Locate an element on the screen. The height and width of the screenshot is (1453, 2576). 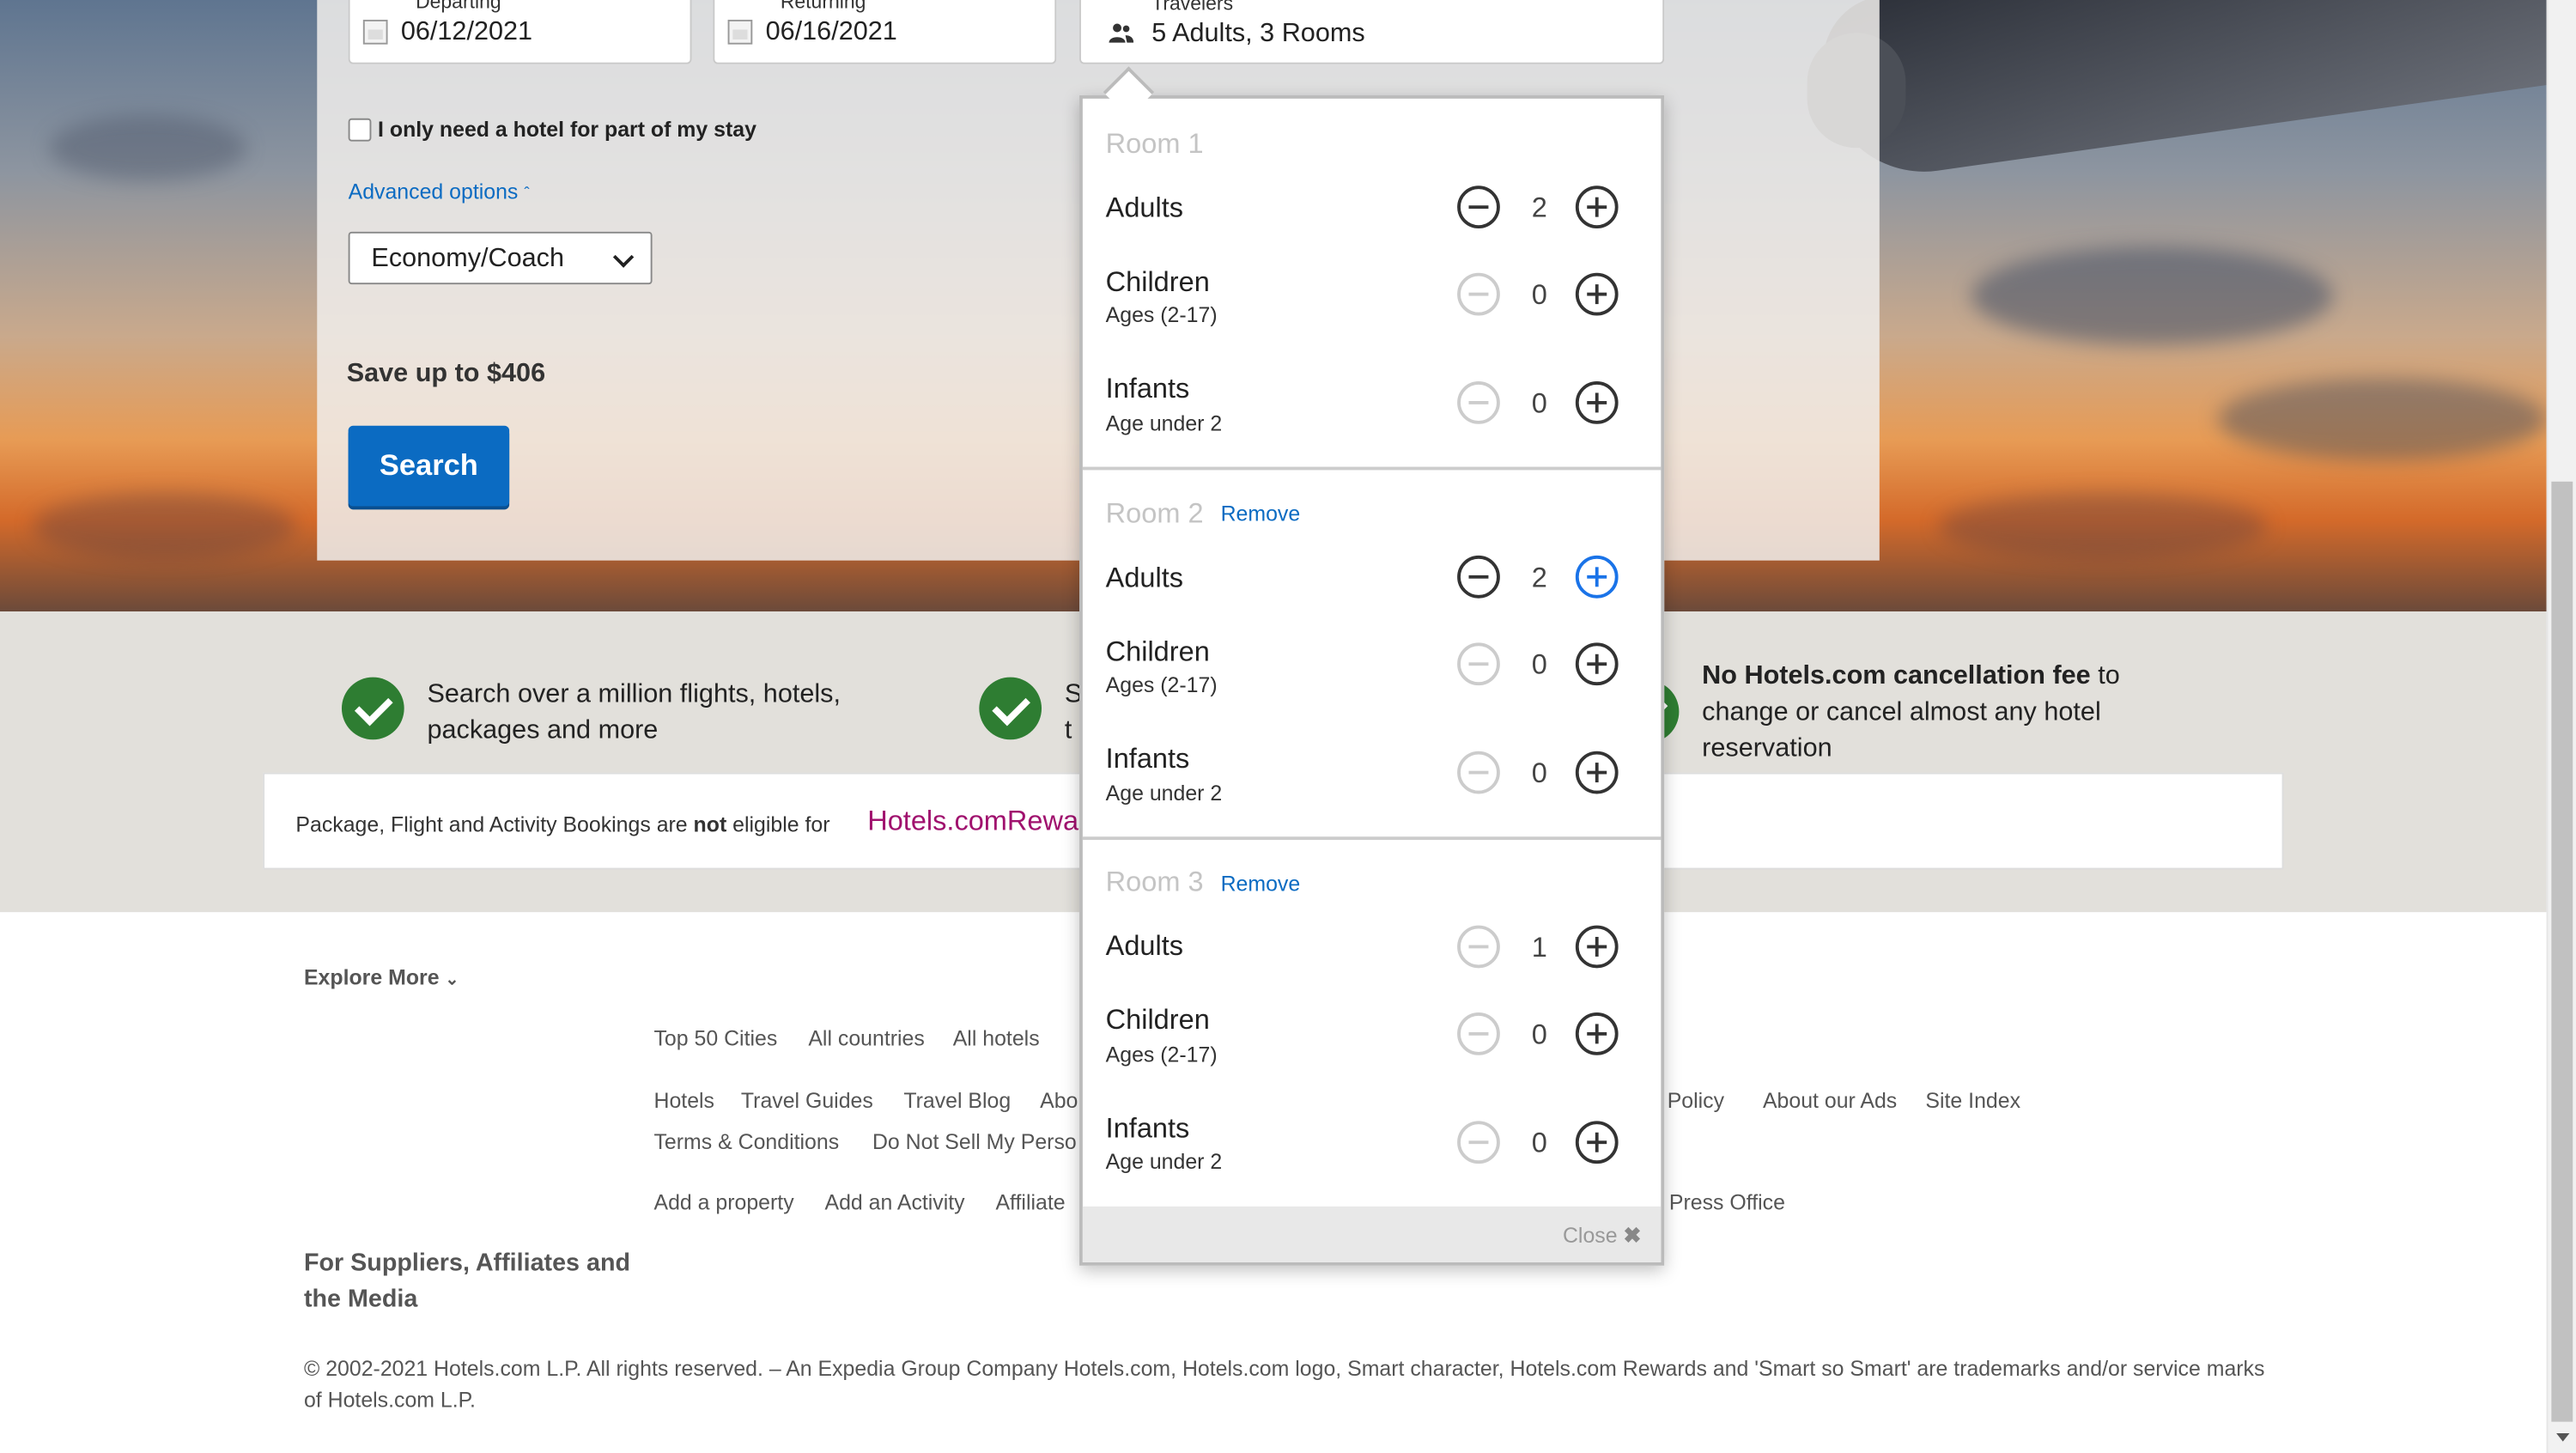
footer-link-add-activity: Add an Activity is located at coordinates (894, 1203).